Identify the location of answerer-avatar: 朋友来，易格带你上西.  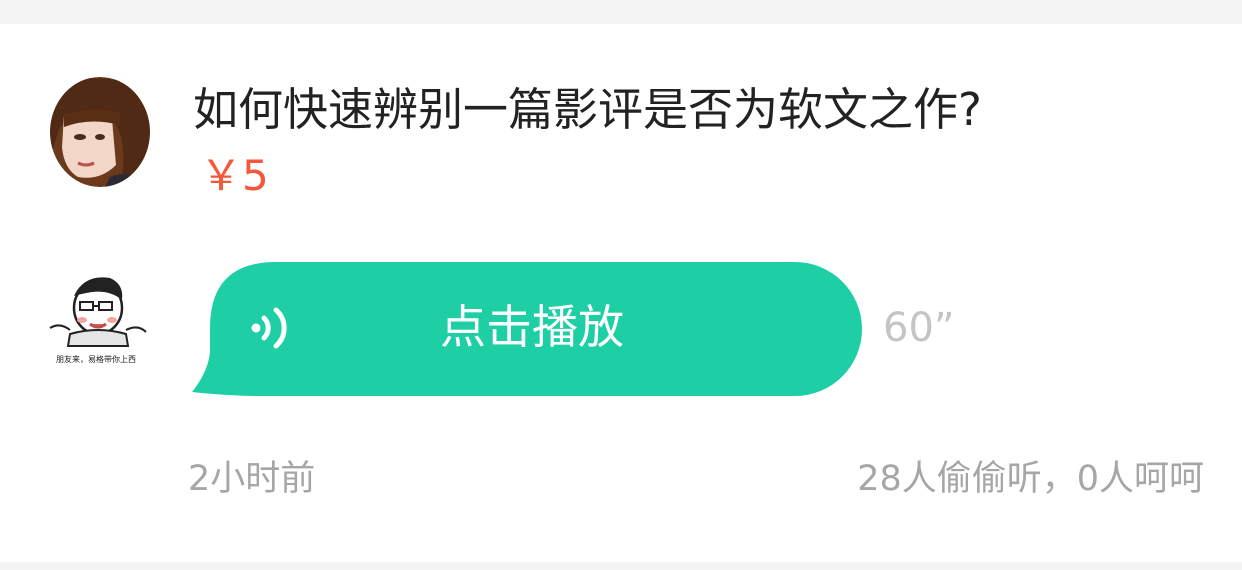
(96, 318).